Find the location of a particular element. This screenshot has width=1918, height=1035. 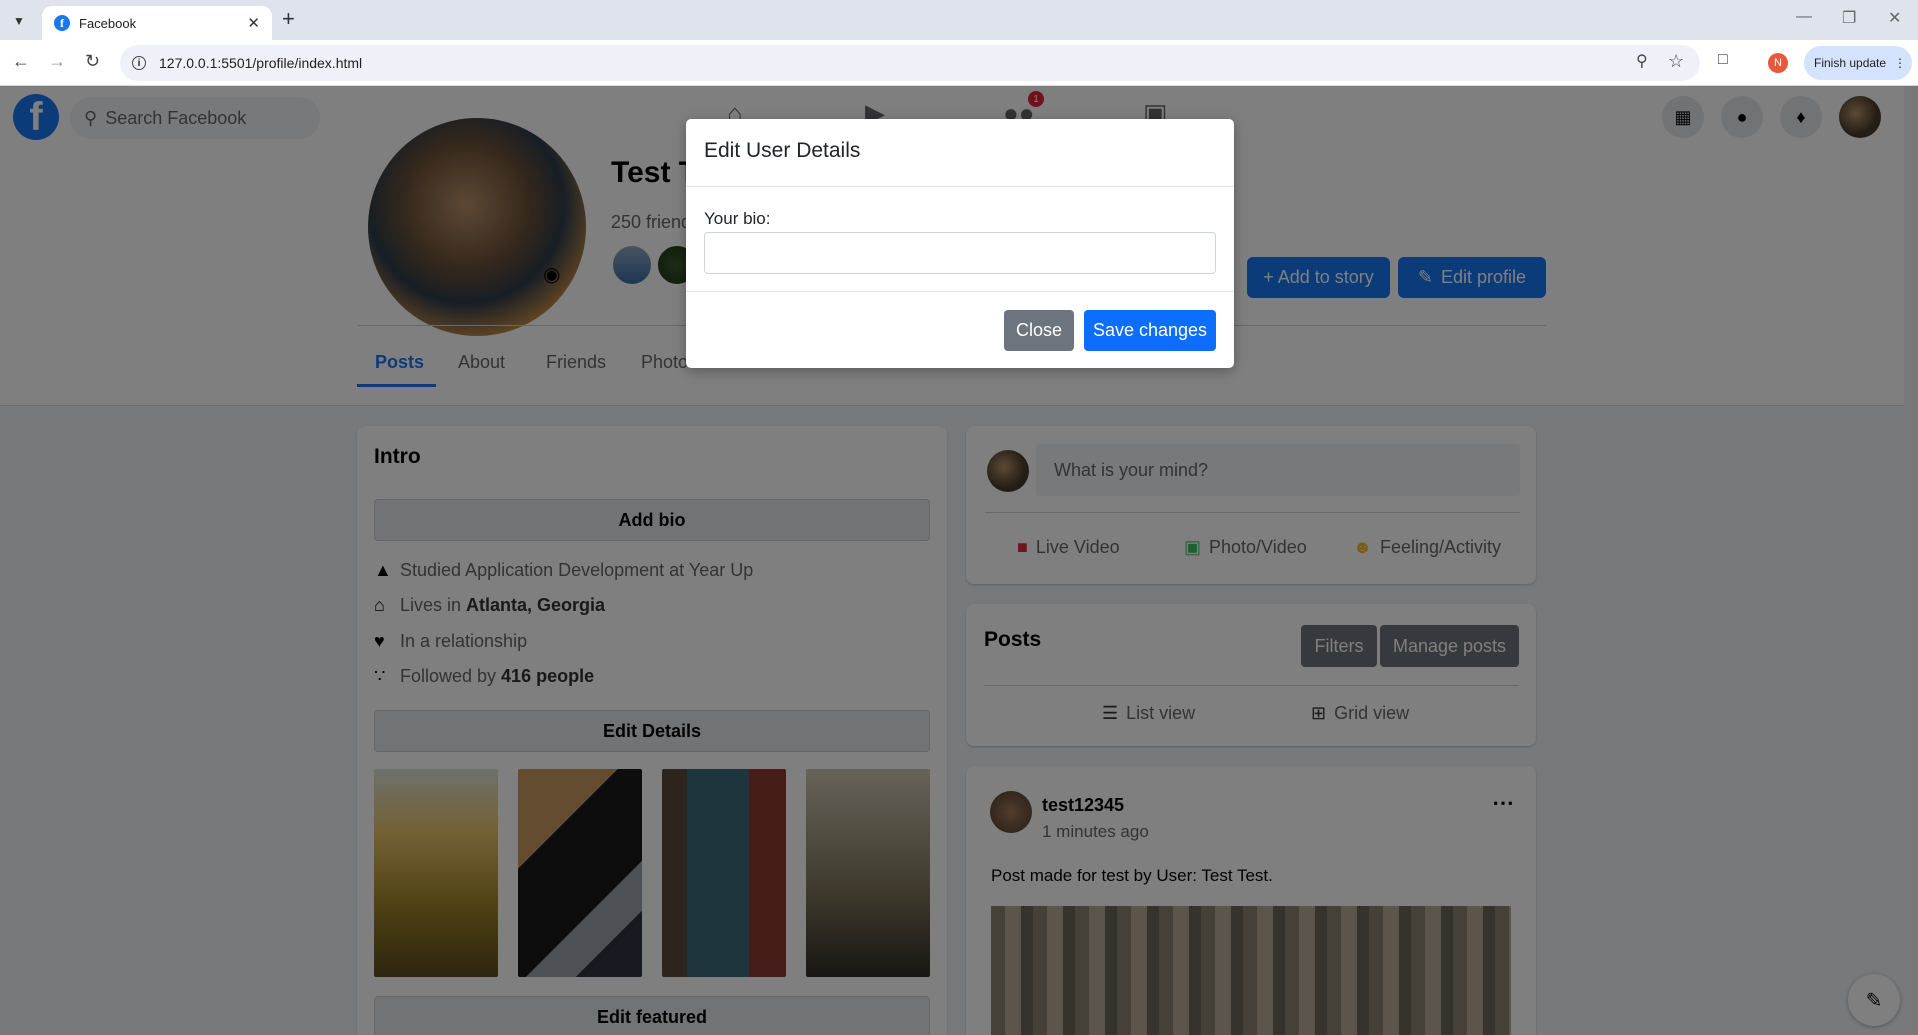

browser-profile-avatar: N is located at coordinates (1778, 63).